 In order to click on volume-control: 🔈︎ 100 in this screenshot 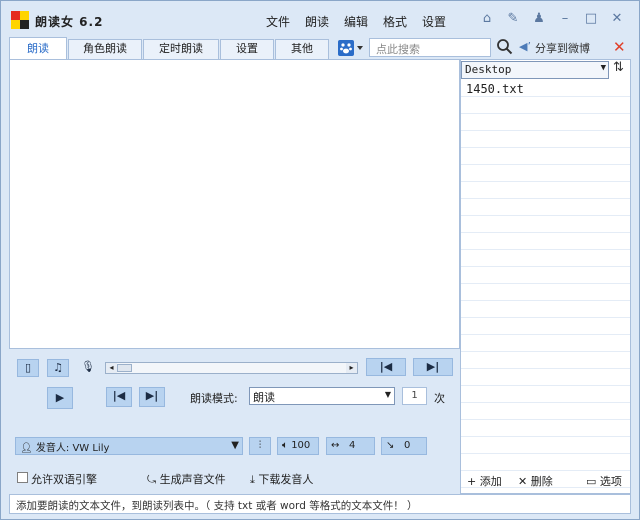, I will do `click(298, 446)`.